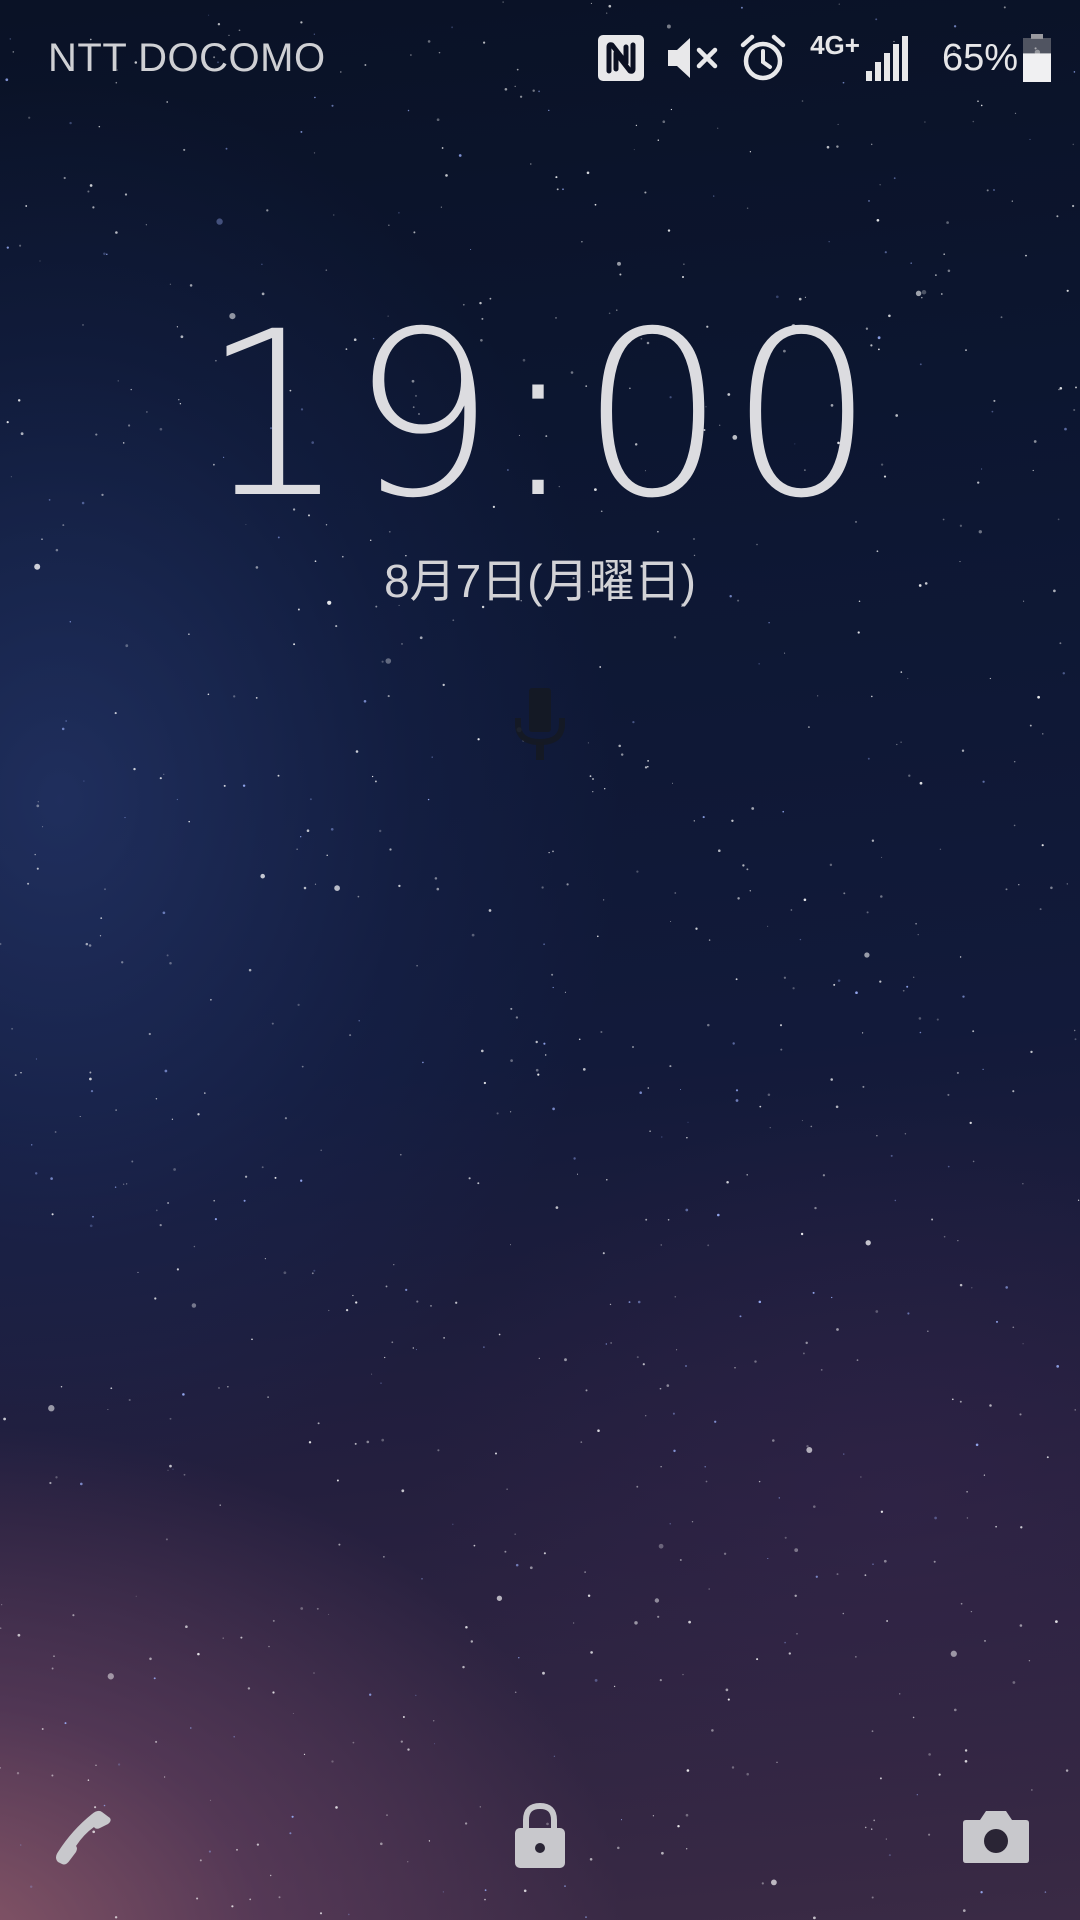 Image resolution: width=1080 pixels, height=1920 pixels. I want to click on carrier-name: NTT DOCOMO, so click(187, 58).